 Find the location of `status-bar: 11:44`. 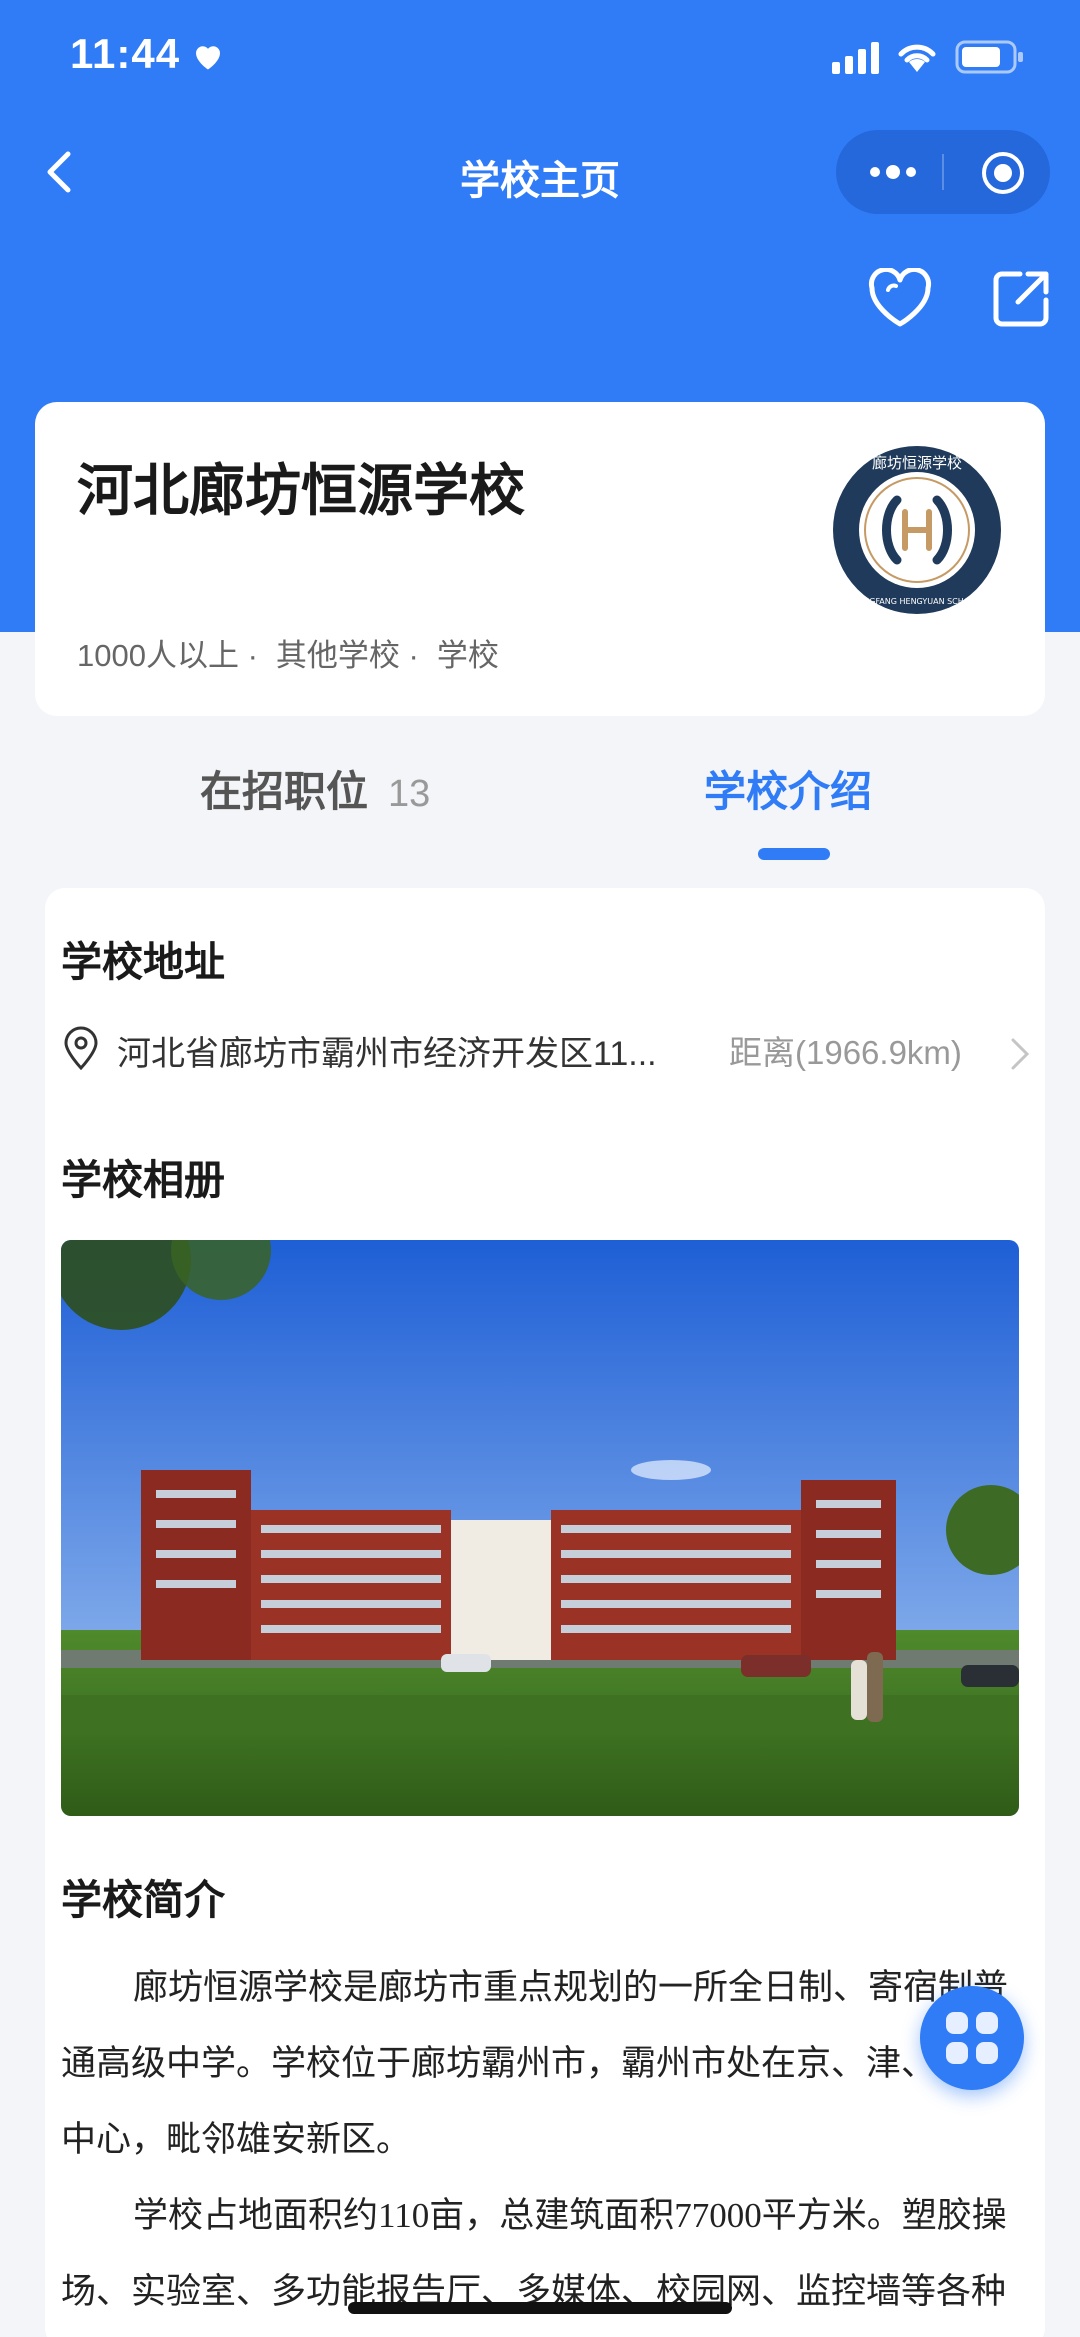

status-bar: 11:44 is located at coordinates (540, 60).